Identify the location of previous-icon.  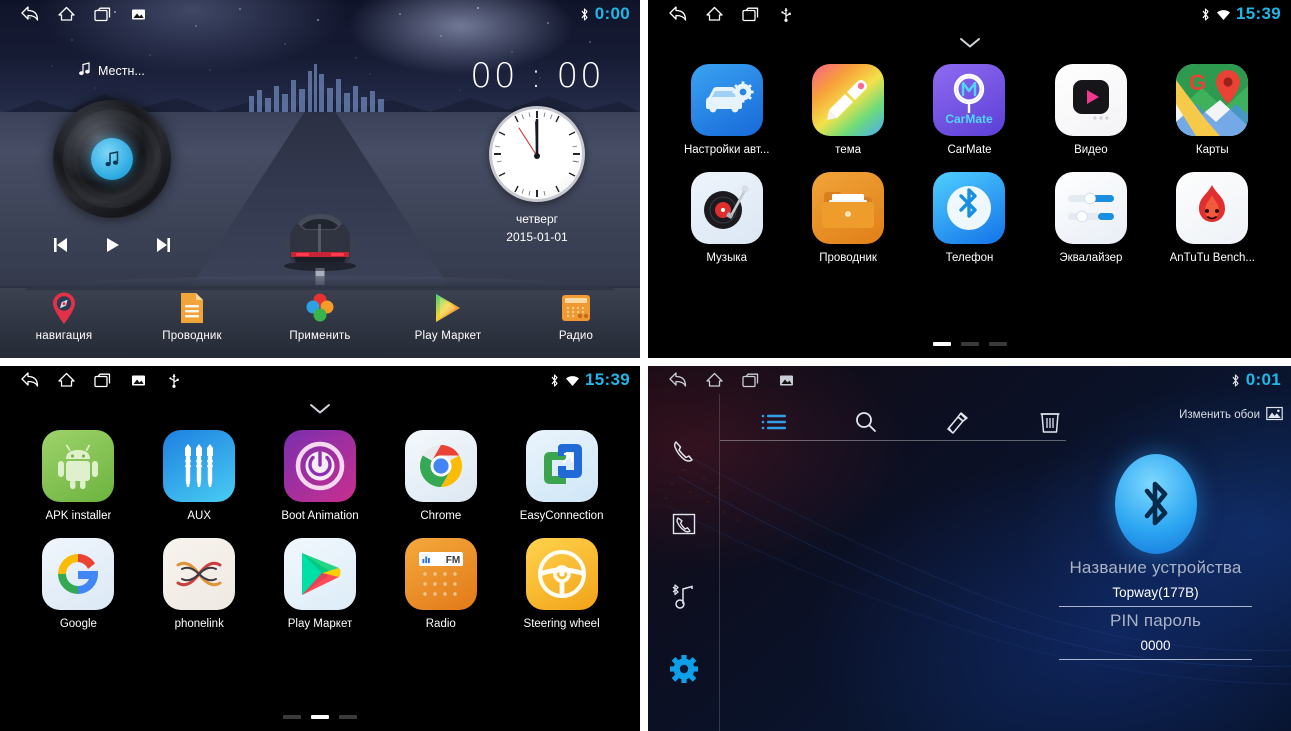
(61, 245).